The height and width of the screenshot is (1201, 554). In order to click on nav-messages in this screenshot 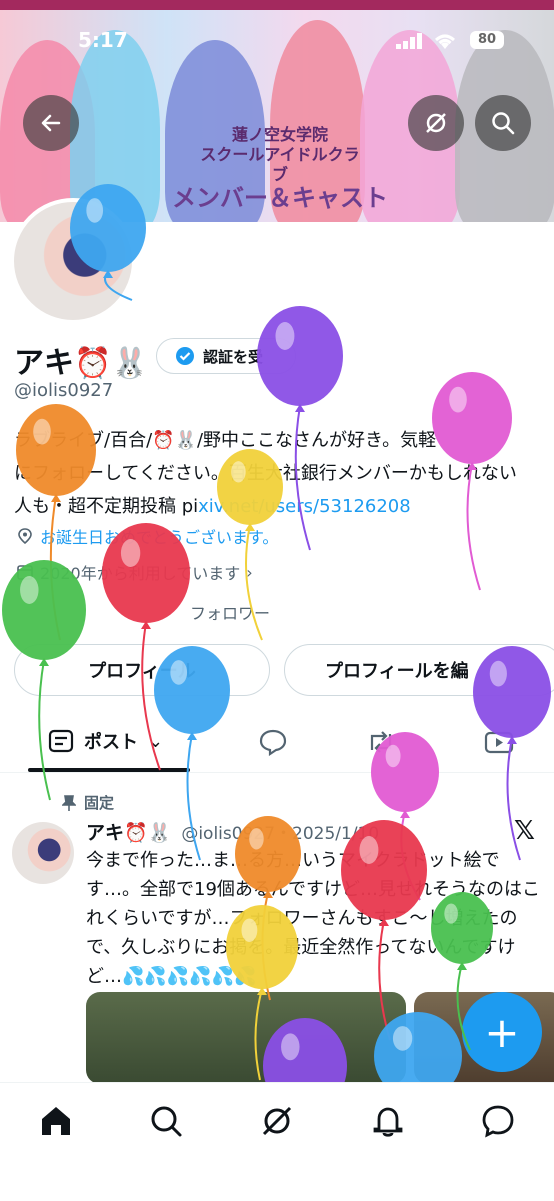, I will do `click(498, 1121)`.